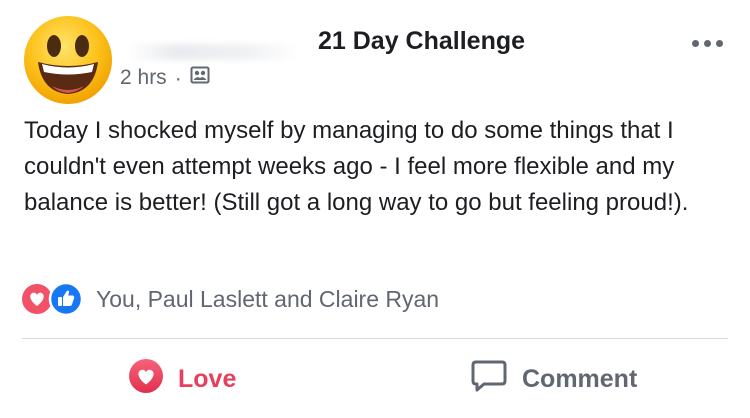 The width and height of the screenshot is (750, 418). Describe the element at coordinates (200, 78) in the screenshot. I see `group-audience-icon` at that location.